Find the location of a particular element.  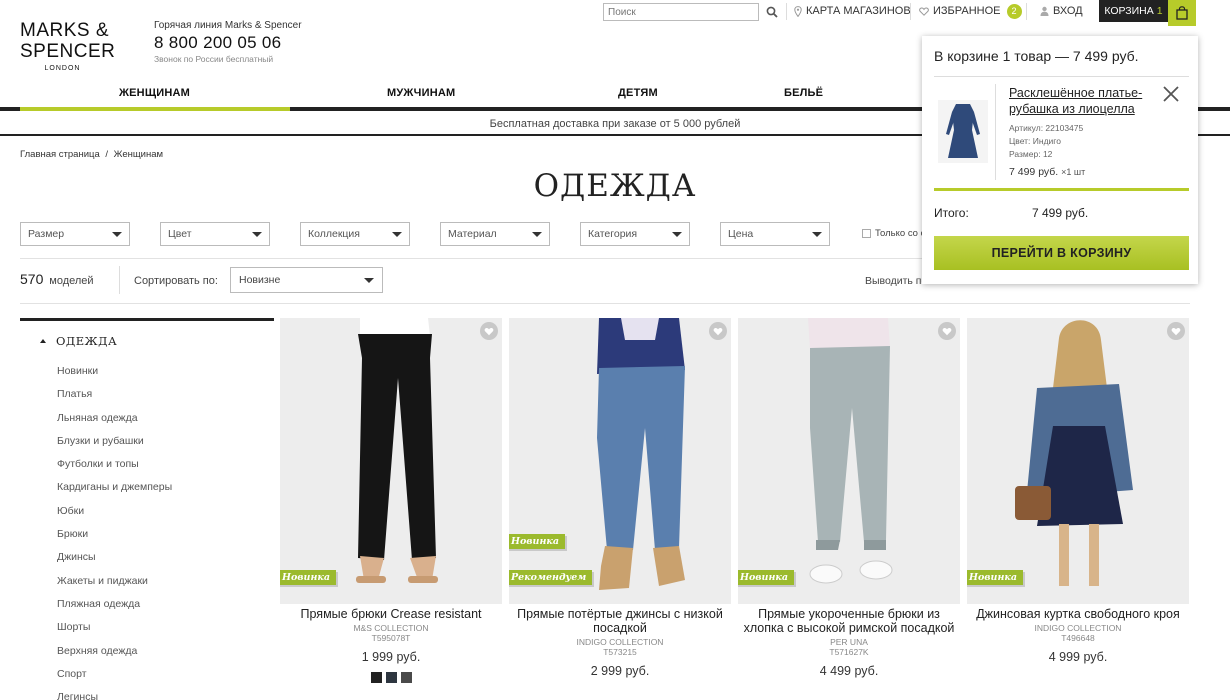

close-icon is located at coordinates (1171, 94).